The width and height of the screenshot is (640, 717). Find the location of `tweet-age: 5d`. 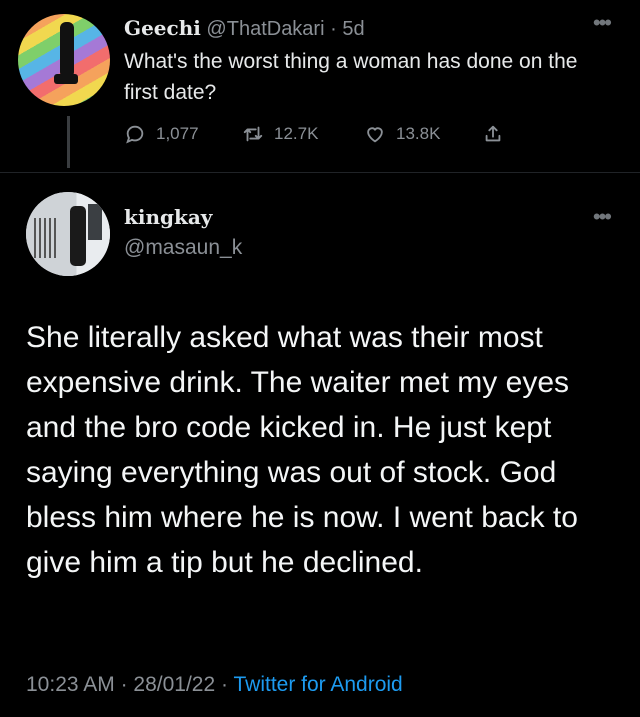

tweet-age: 5d is located at coordinates (353, 29).